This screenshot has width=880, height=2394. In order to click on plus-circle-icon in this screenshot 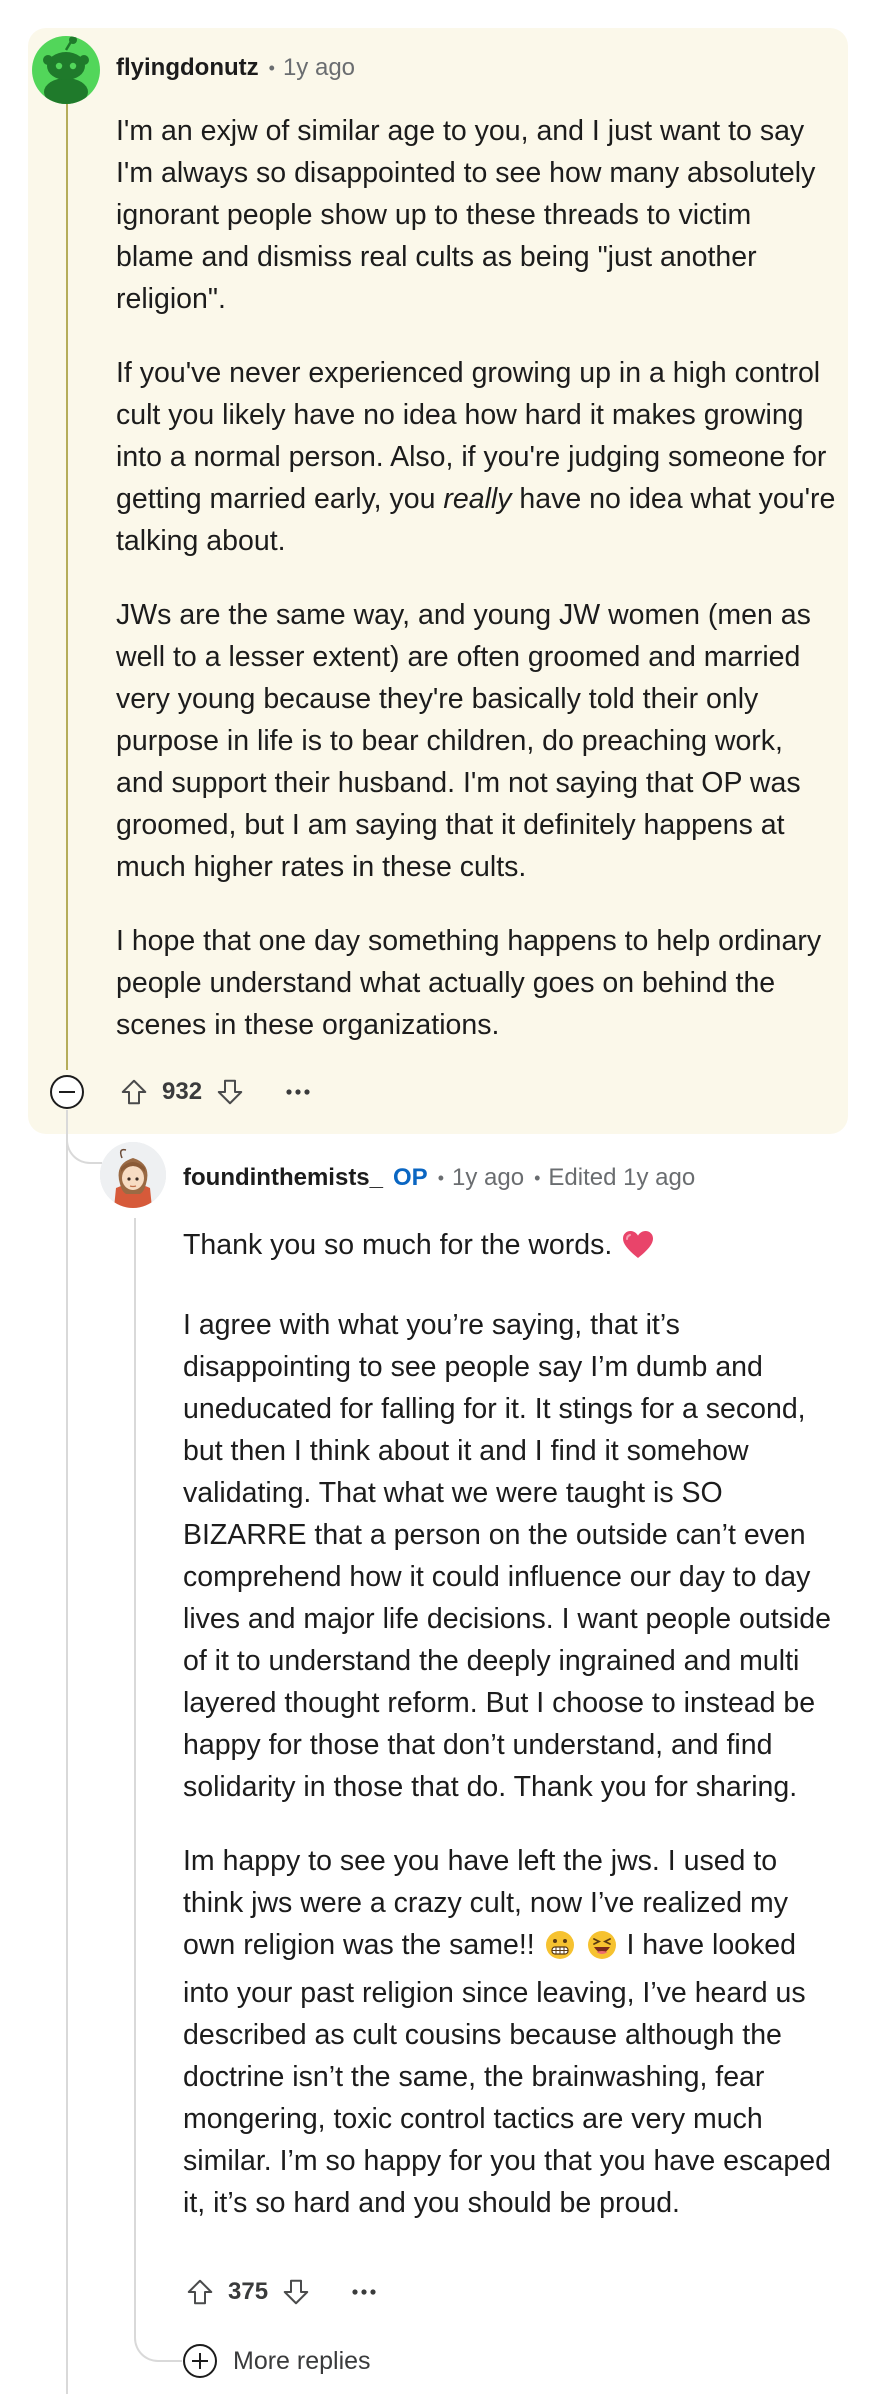, I will do `click(200, 2361)`.